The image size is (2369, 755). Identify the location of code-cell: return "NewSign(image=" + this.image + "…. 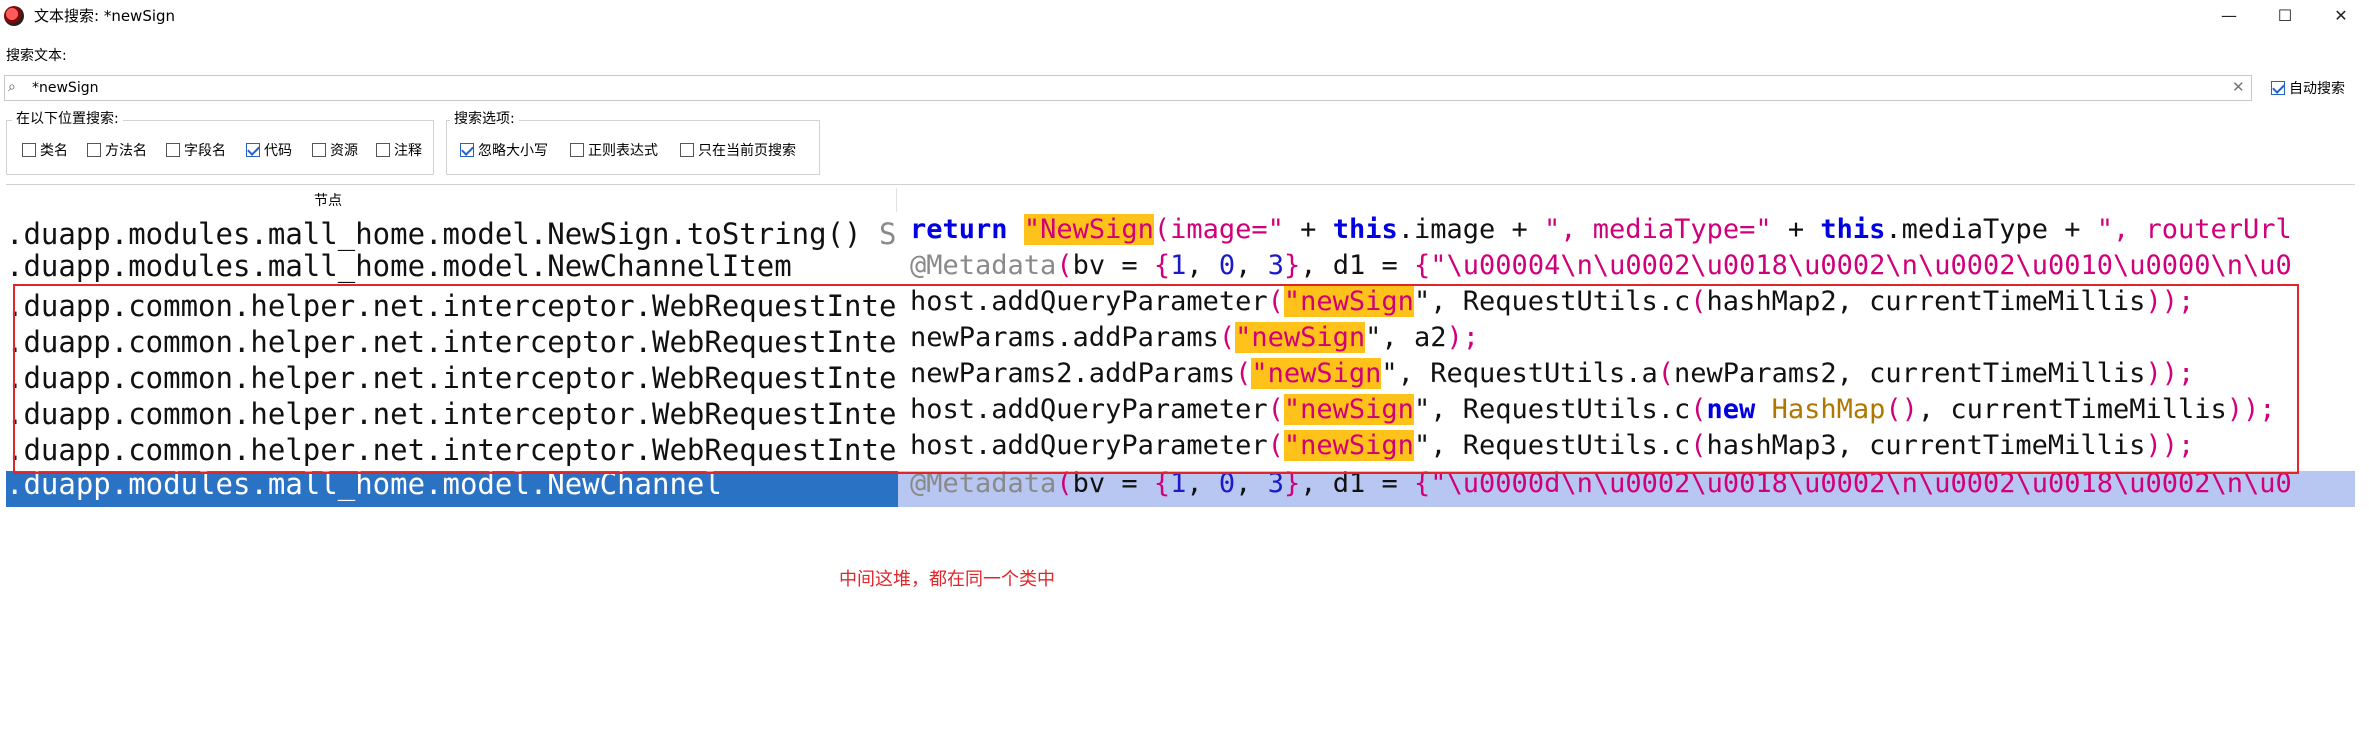
(1632, 230).